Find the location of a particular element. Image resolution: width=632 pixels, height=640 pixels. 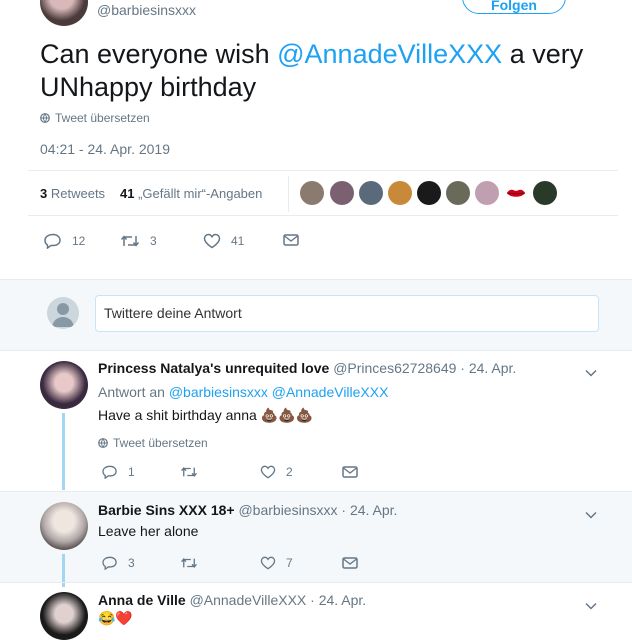

retweets-stat: 3 Retweets is located at coordinates (72, 193).